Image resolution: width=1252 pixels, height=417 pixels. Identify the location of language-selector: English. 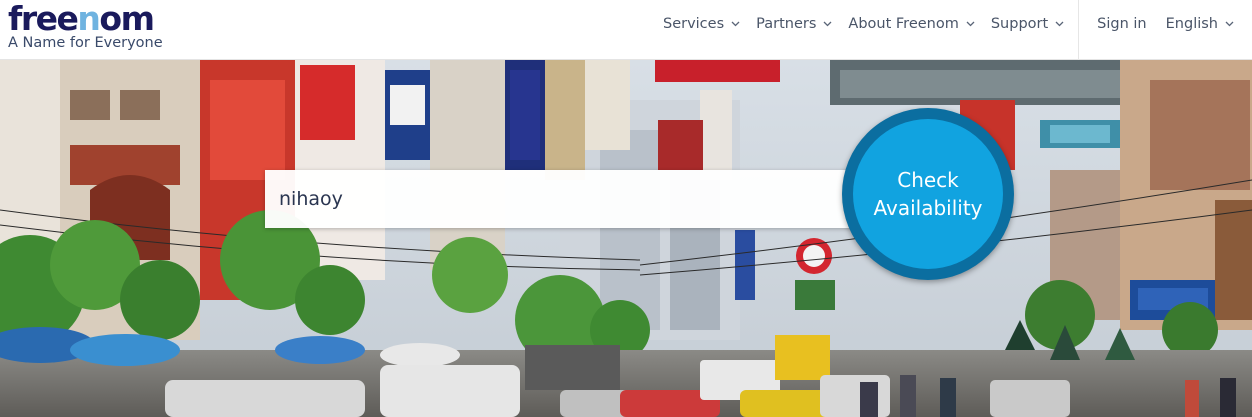
(1205, 24).